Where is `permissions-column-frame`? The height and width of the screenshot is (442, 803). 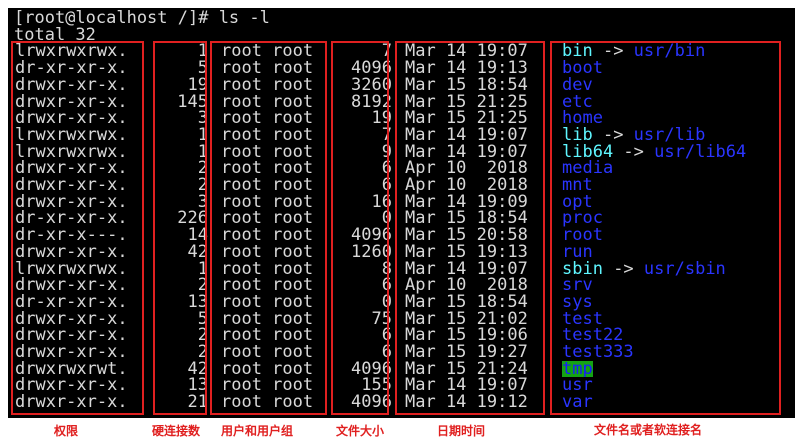 permissions-column-frame is located at coordinates (77, 228).